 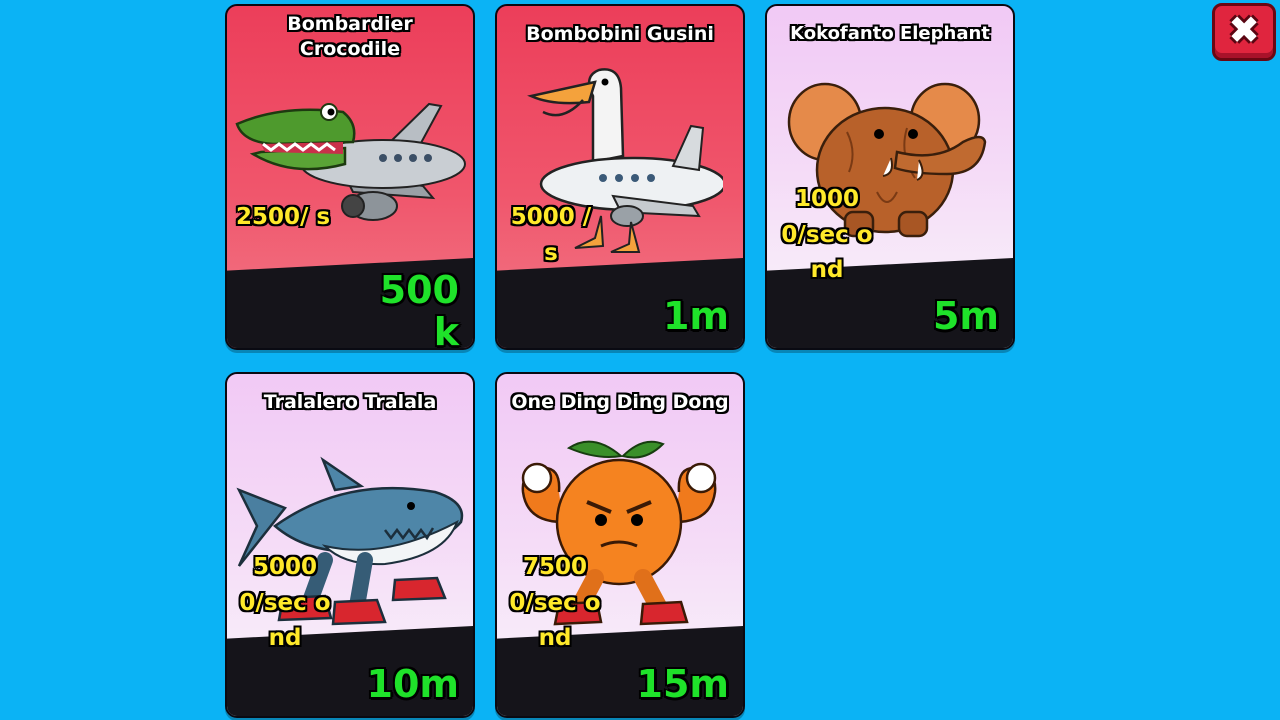 I want to click on card-price: 1m, so click(x=695, y=316).